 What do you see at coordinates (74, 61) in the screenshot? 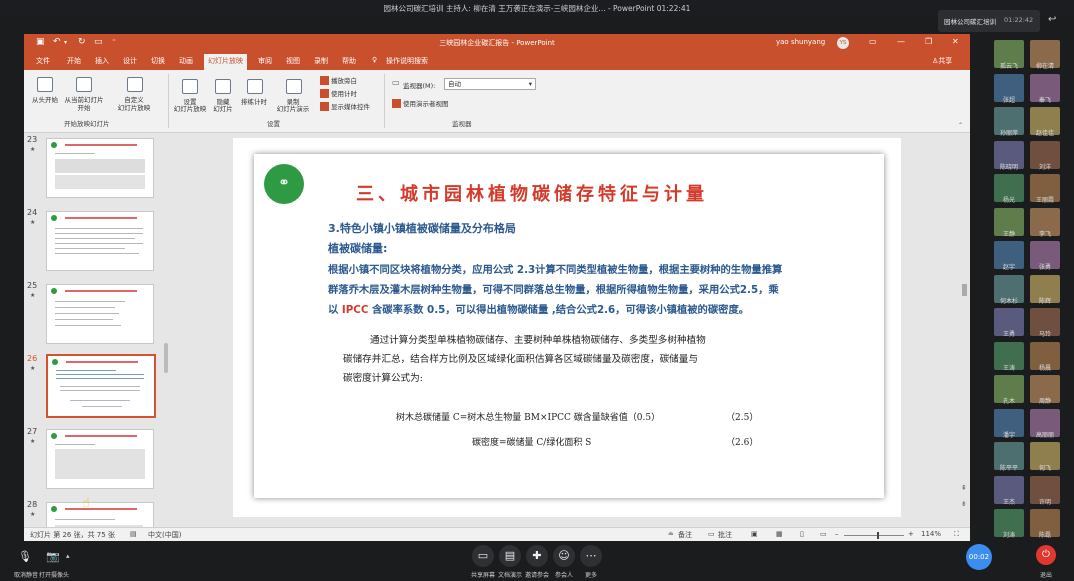
I see `tab-home: 开始` at bounding box center [74, 61].